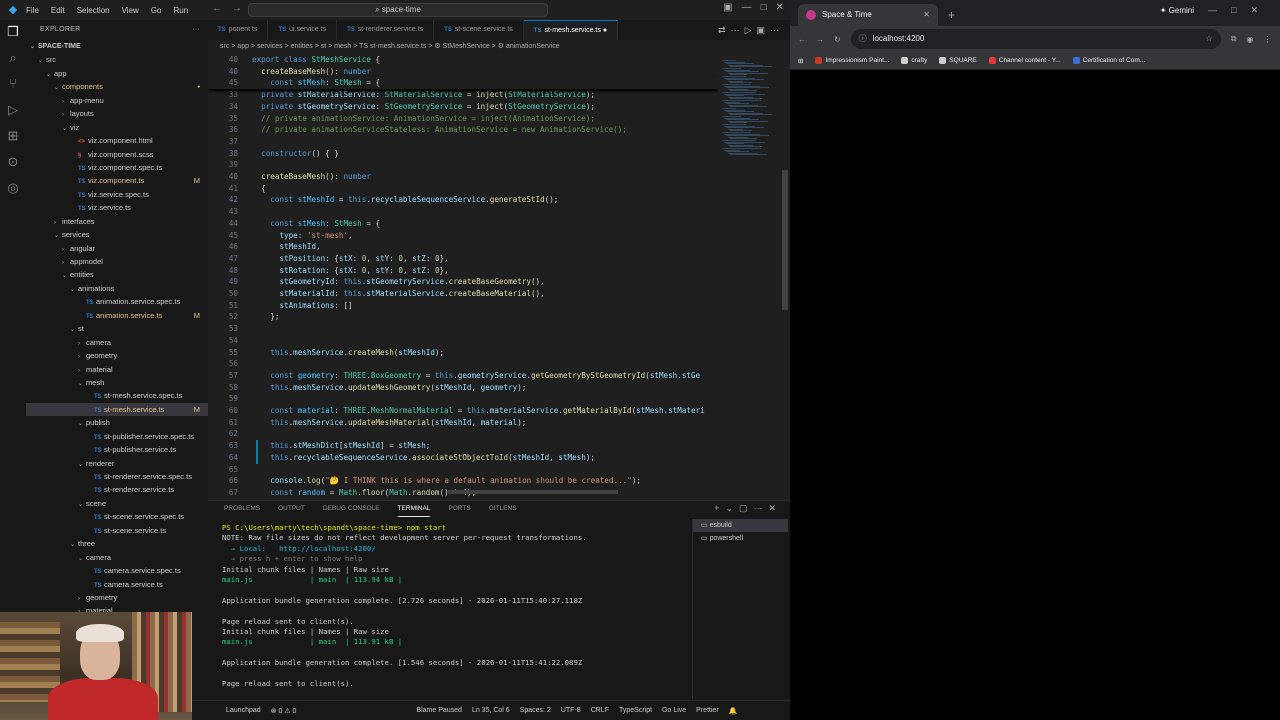 This screenshot has width=1280, height=720. What do you see at coordinates (117, 476) in the screenshot?
I see `tree-file: TS st-renderer.service.spec.ts` at bounding box center [117, 476].